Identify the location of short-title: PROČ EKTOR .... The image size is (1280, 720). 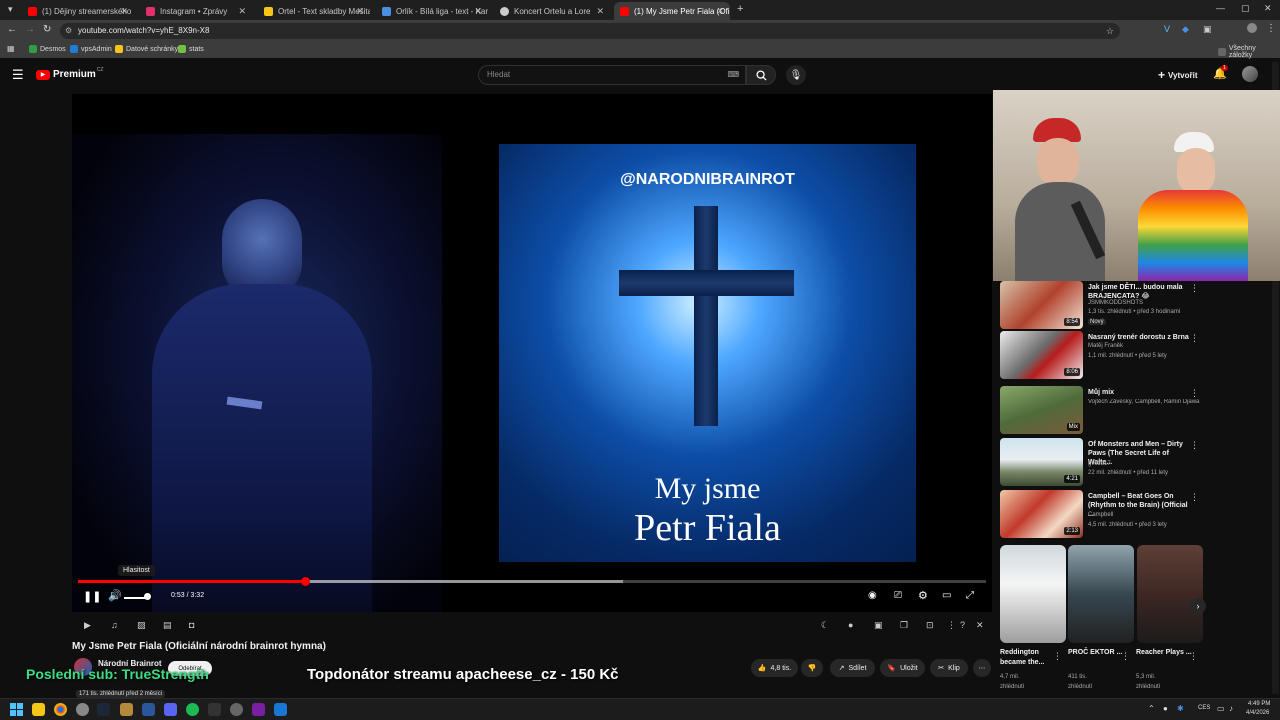
(1098, 653).